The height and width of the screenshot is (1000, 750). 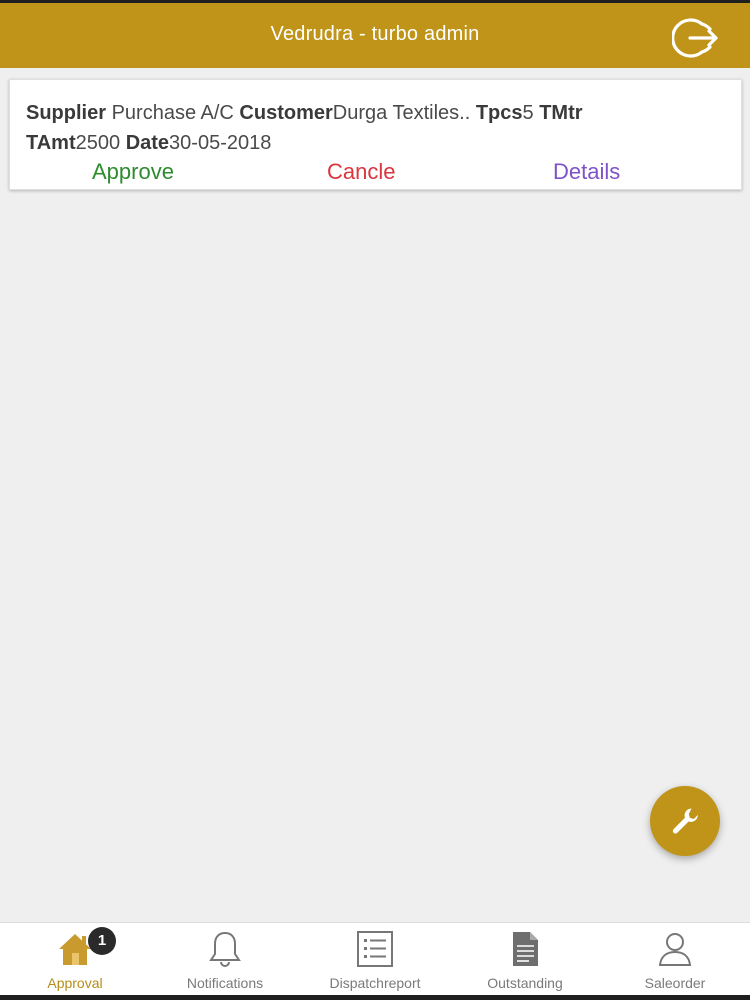 I want to click on cancel-button: Cancle, so click(x=361, y=172).